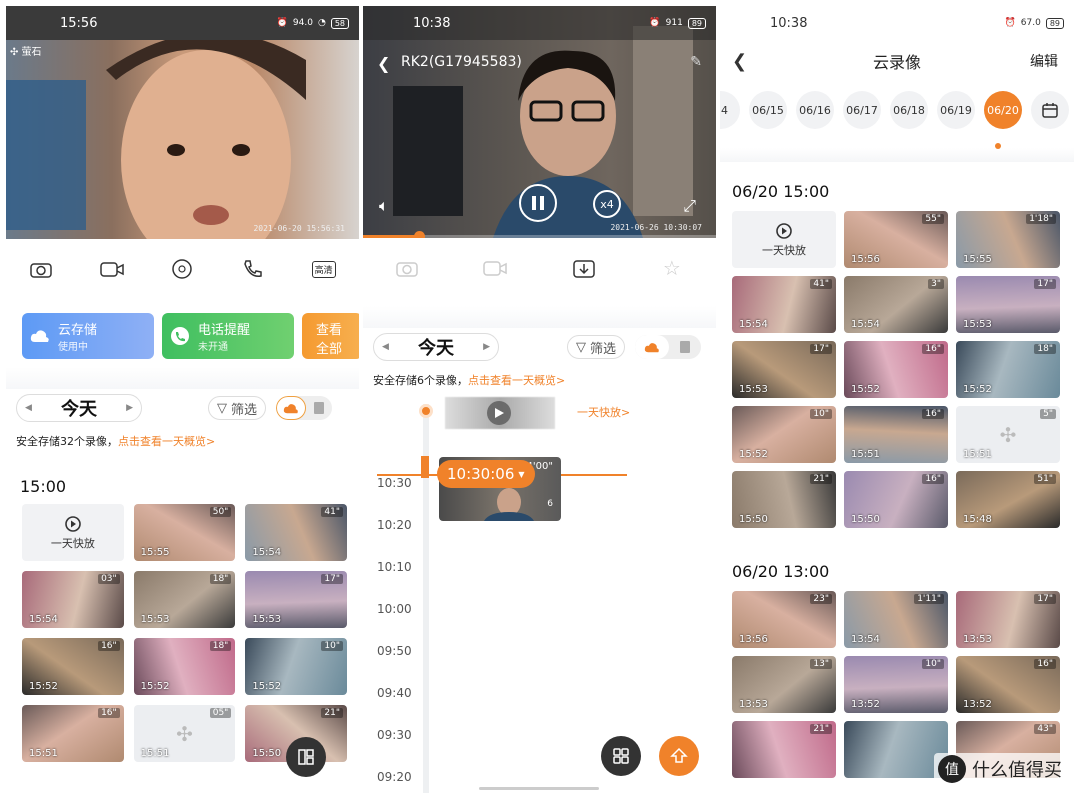 The height and width of the screenshot is (797, 1080). I want to click on recording-thumbnail: 13:53 13", so click(784, 684).